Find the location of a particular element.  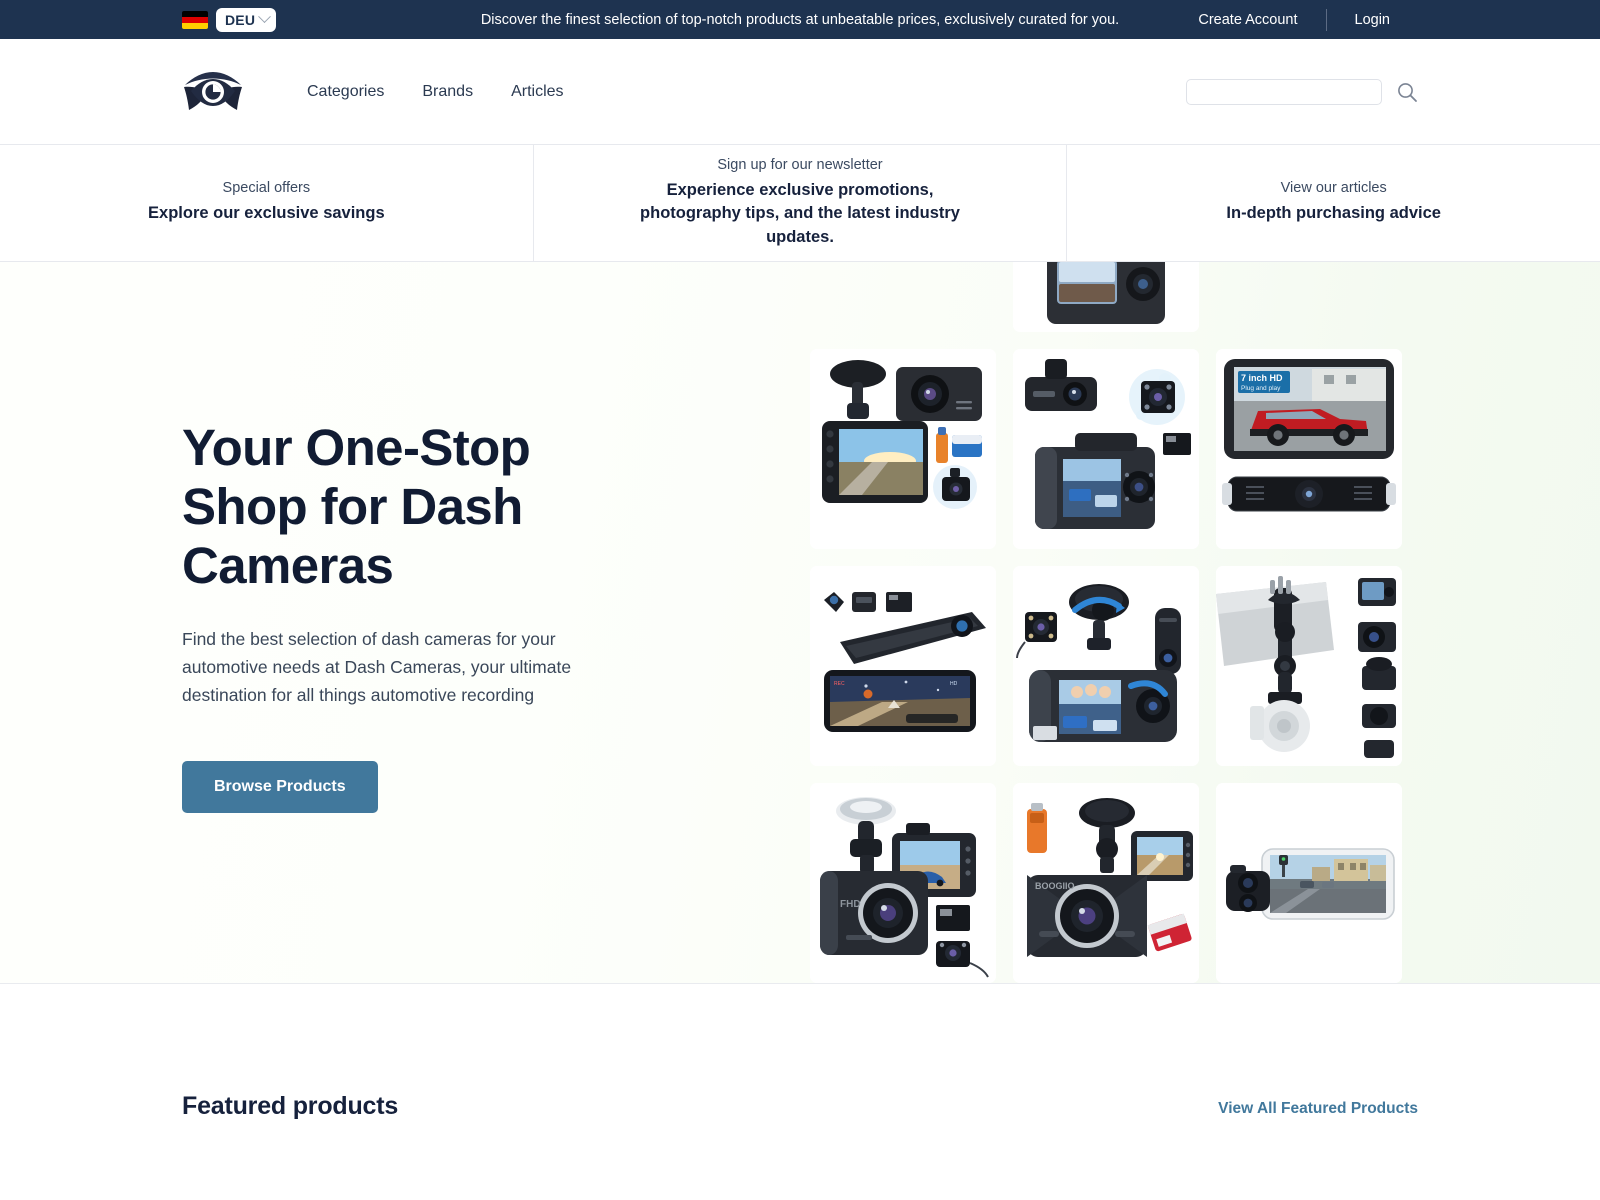

page-title: Your One-Stop Shop for Dash Cameras is located at coordinates (356, 507).